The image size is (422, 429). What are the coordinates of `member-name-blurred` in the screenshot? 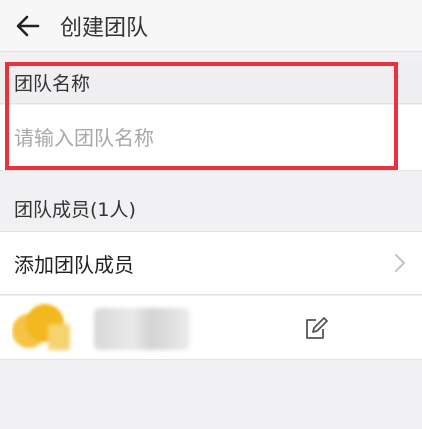 It's located at (142, 329).